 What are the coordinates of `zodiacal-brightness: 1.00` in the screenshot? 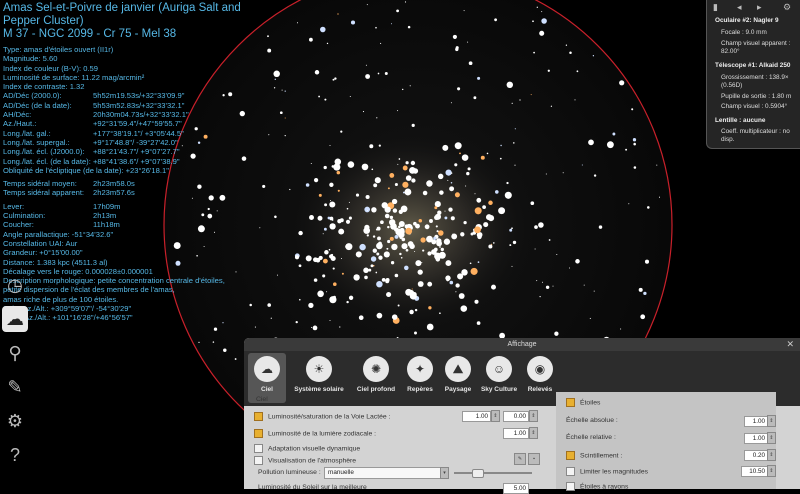 It's located at (516, 433).